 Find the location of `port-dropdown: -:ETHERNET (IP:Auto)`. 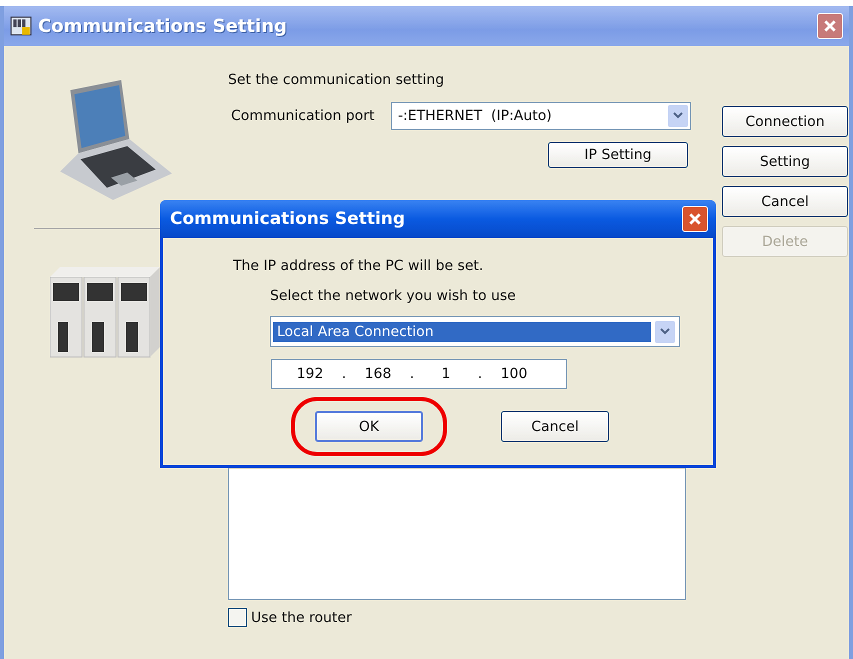

port-dropdown: -:ETHERNET (IP:Auto) is located at coordinates (541, 116).